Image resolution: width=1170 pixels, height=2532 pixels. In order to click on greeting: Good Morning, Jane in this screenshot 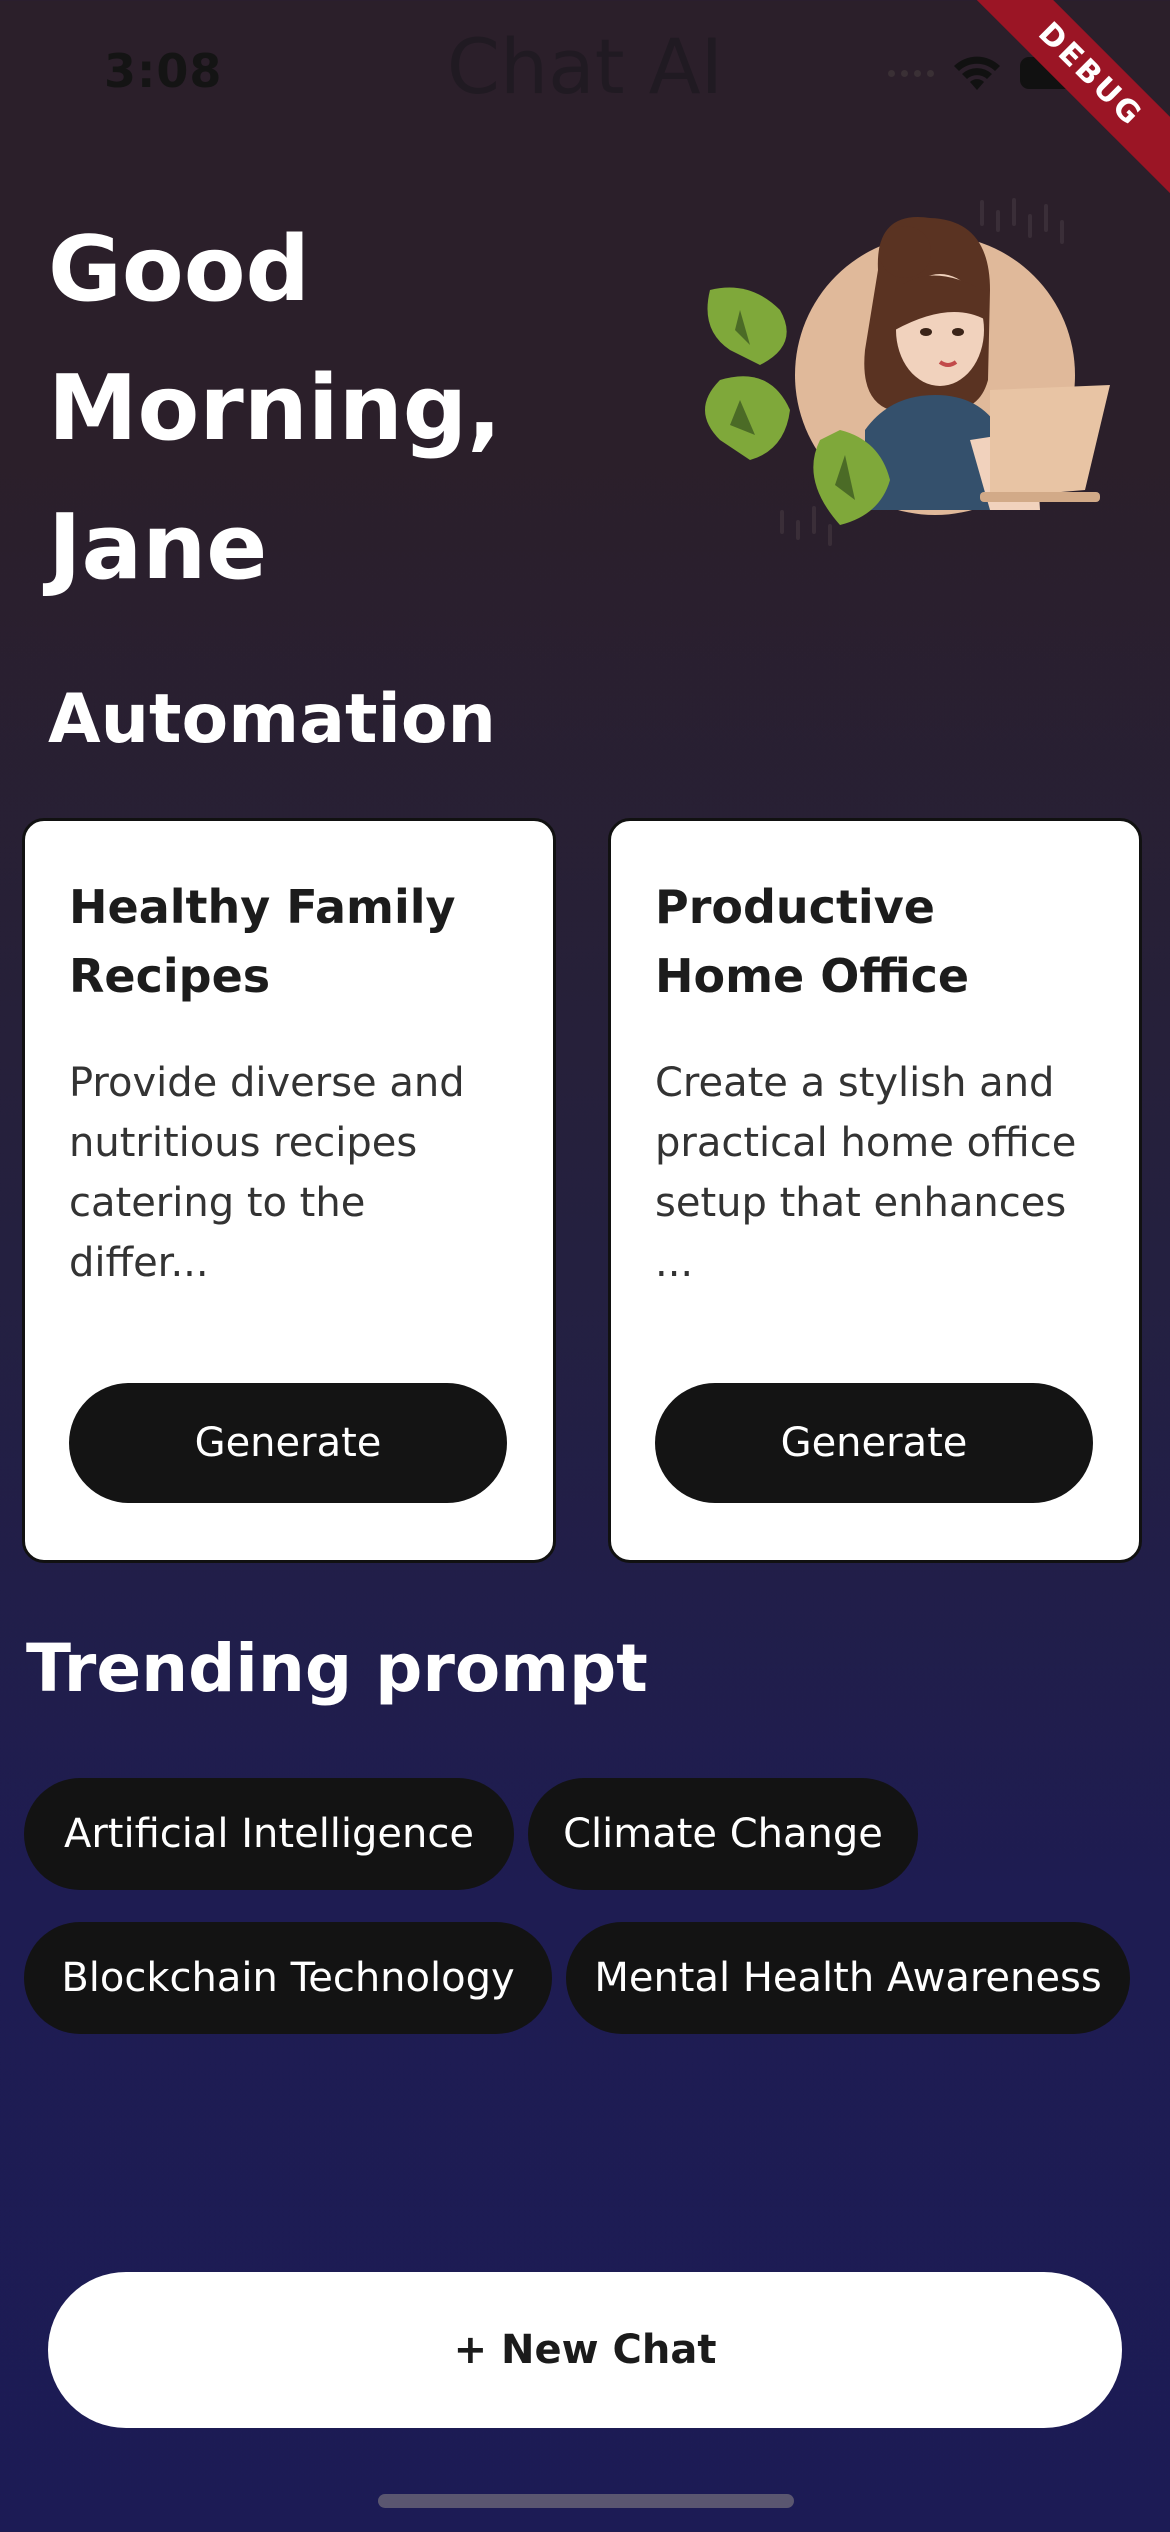, I will do `click(274, 408)`.